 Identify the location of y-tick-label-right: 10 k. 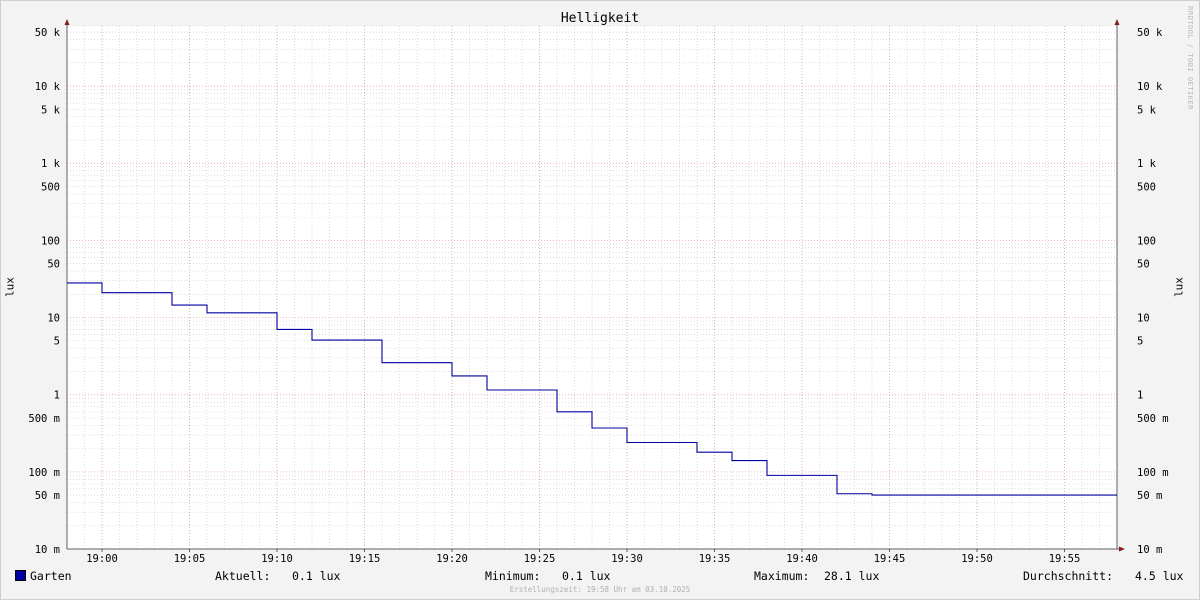
(1150, 87).